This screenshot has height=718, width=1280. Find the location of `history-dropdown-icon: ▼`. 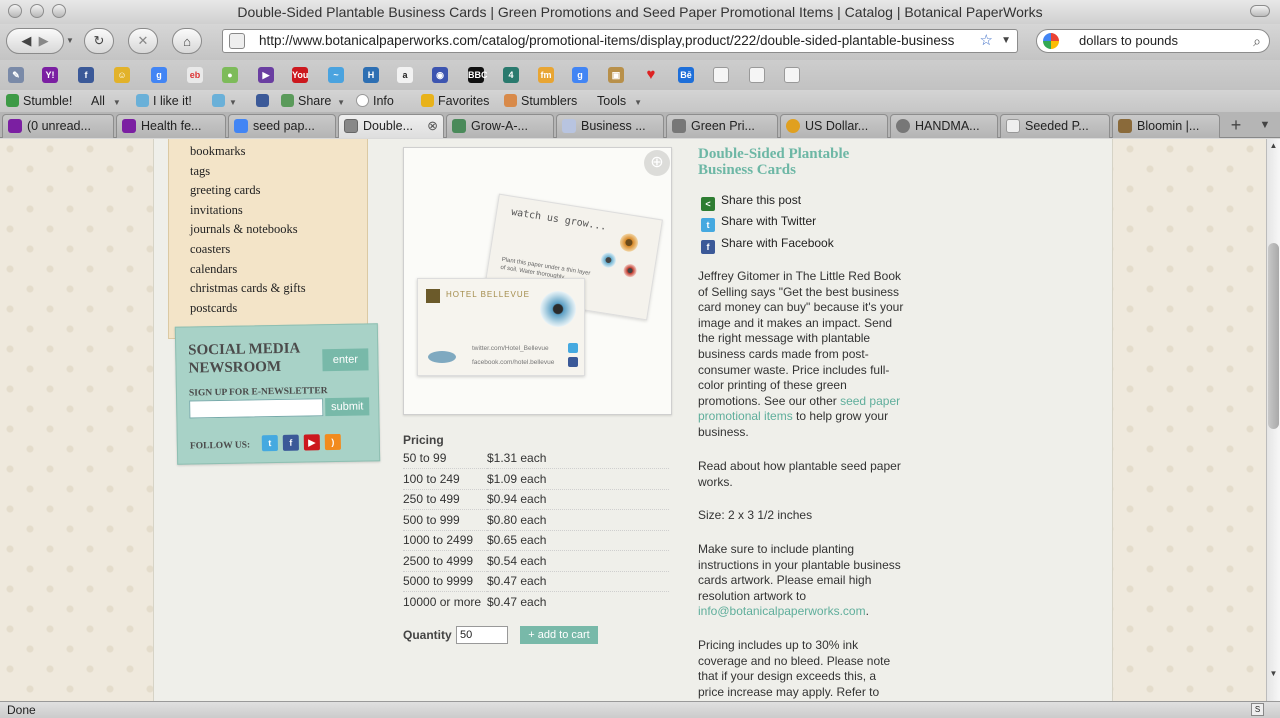

history-dropdown-icon: ▼ is located at coordinates (70, 40).